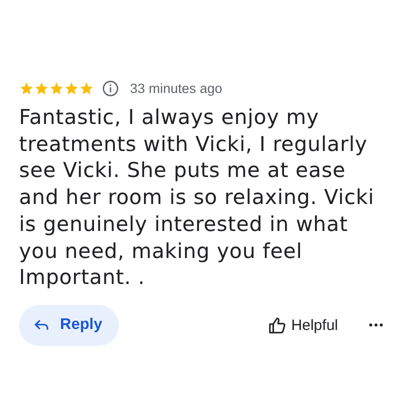 The image size is (409, 409). I want to click on reply-button: Reply, so click(69, 325).